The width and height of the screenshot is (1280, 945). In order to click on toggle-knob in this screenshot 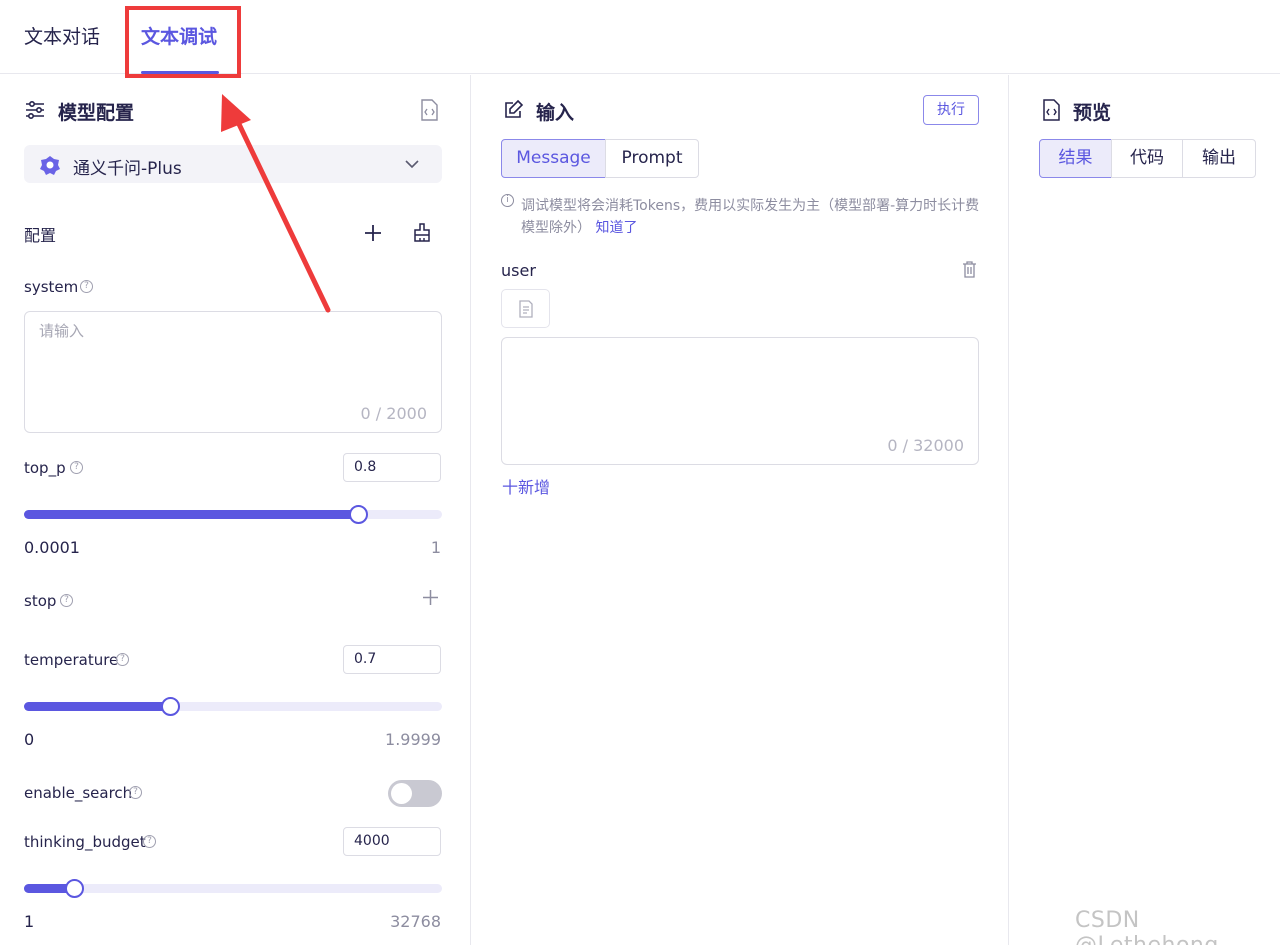, I will do `click(401, 793)`.